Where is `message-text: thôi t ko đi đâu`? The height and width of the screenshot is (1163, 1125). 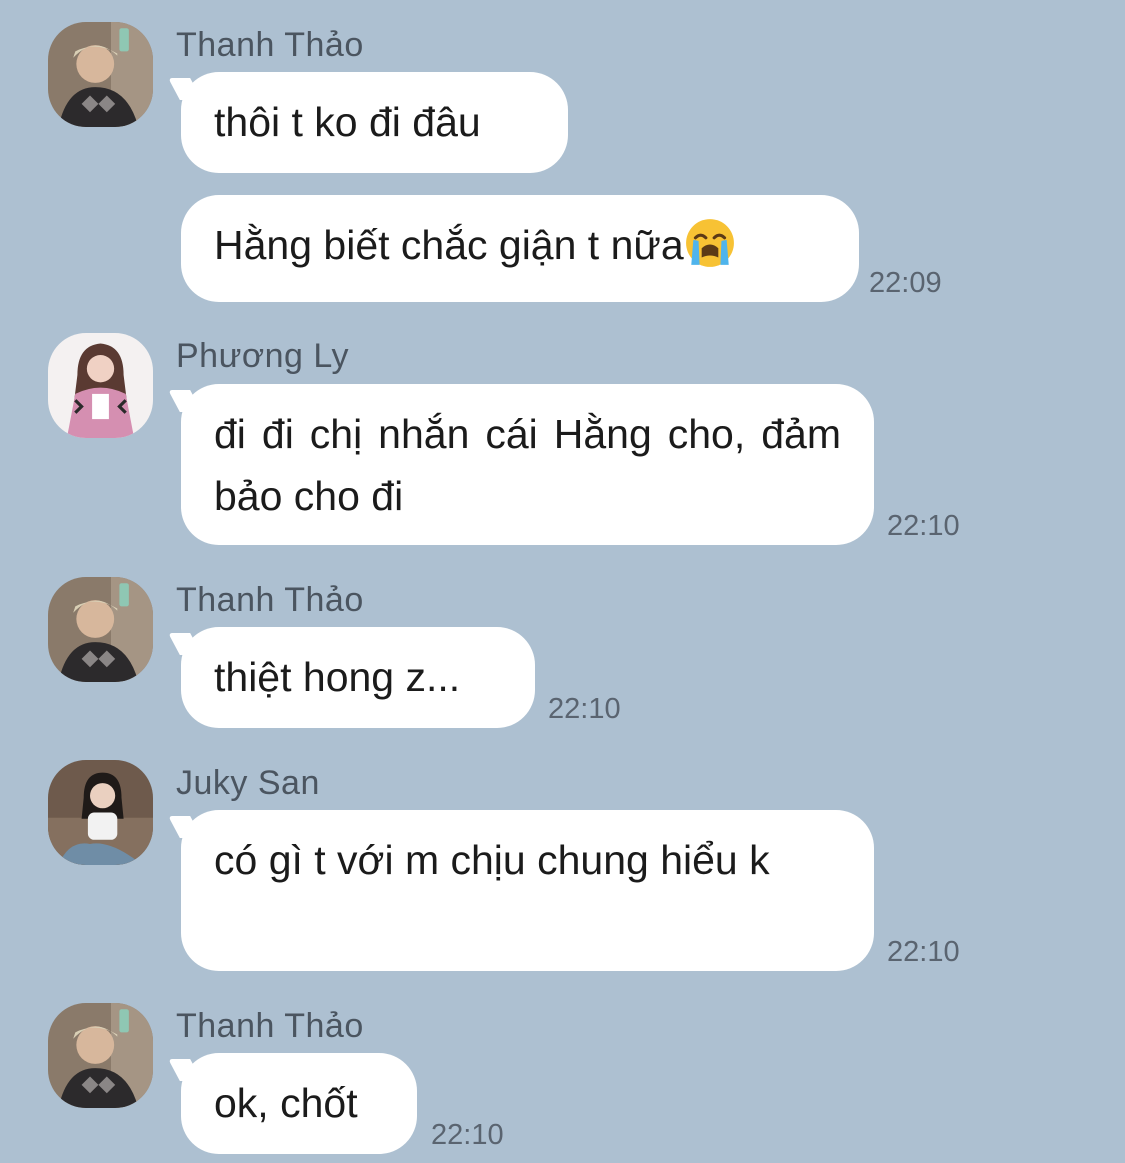 message-text: thôi t ko đi đâu is located at coordinates (347, 122).